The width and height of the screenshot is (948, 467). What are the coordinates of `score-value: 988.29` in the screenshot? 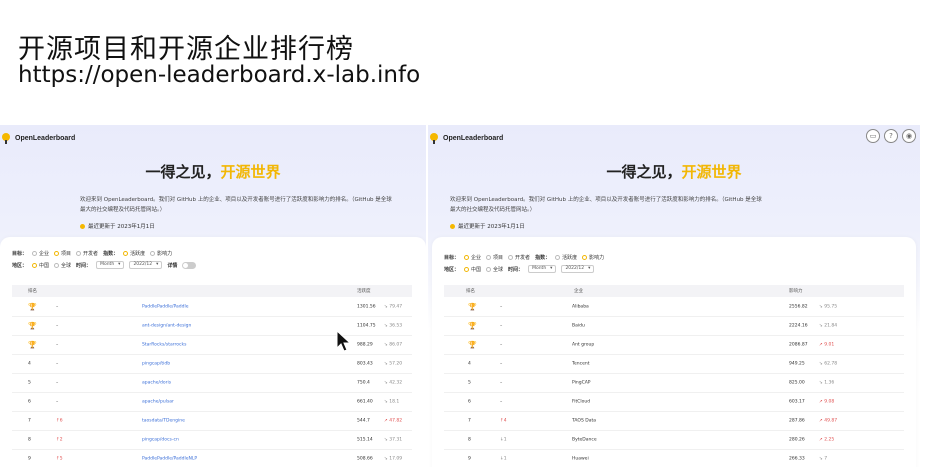 It's located at (365, 344).